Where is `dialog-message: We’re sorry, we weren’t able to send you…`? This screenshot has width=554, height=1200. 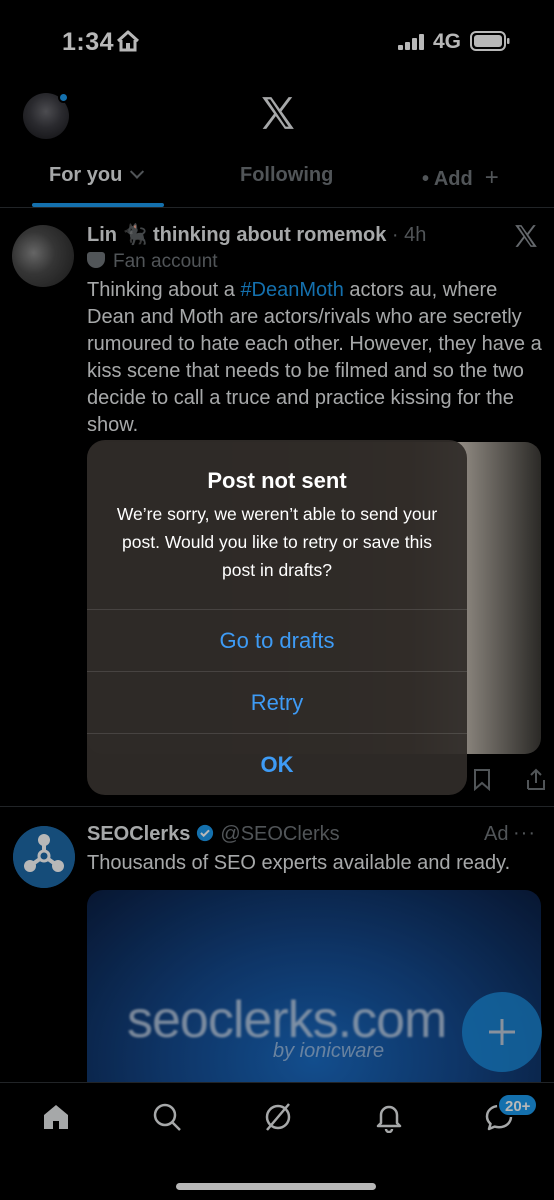
dialog-message: We’re sorry, we weren’t able to send you… is located at coordinates (277, 542).